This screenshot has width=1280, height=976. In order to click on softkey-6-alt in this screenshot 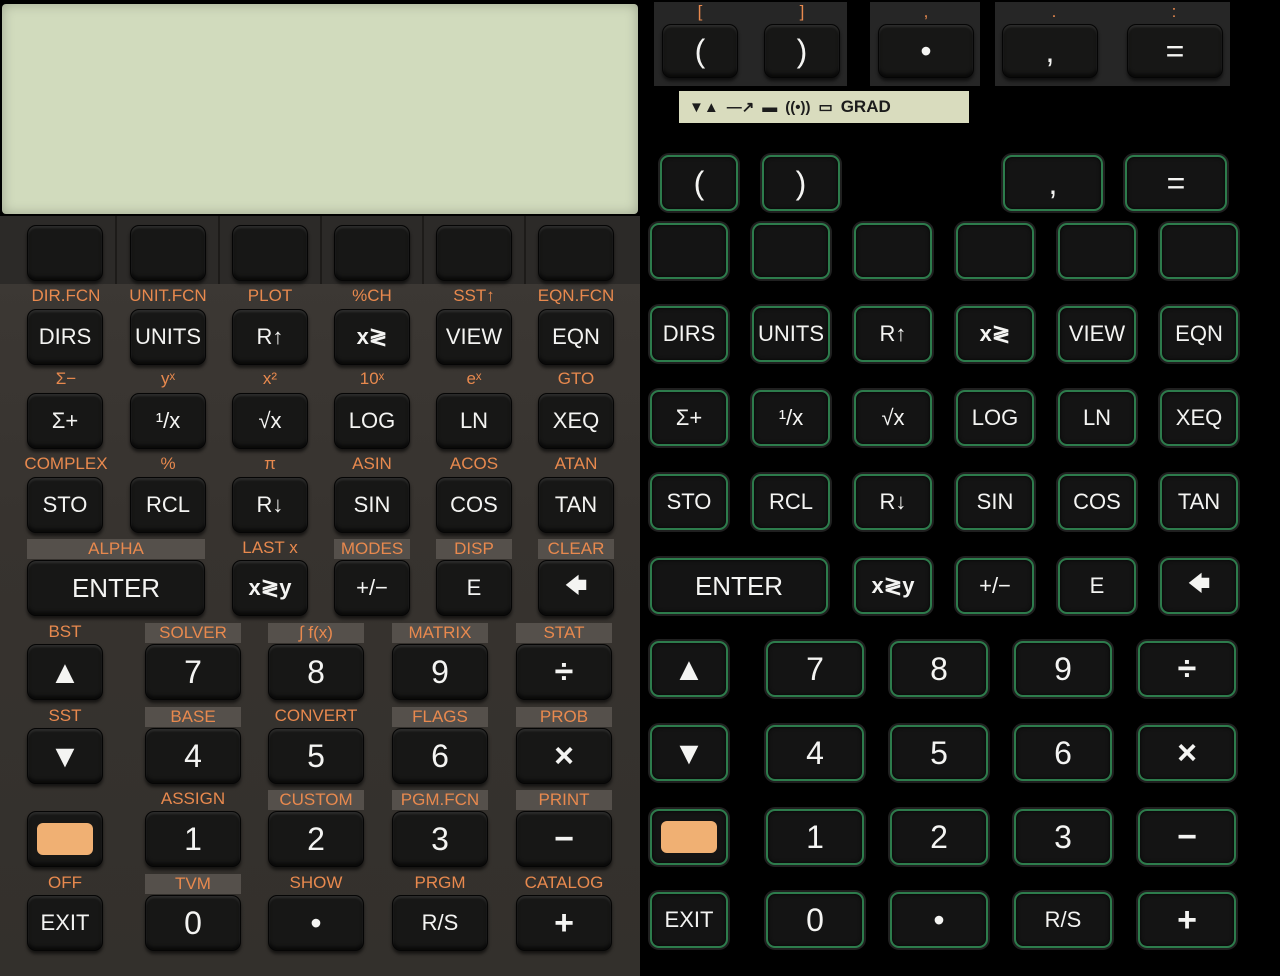, I will do `click(1199, 251)`.